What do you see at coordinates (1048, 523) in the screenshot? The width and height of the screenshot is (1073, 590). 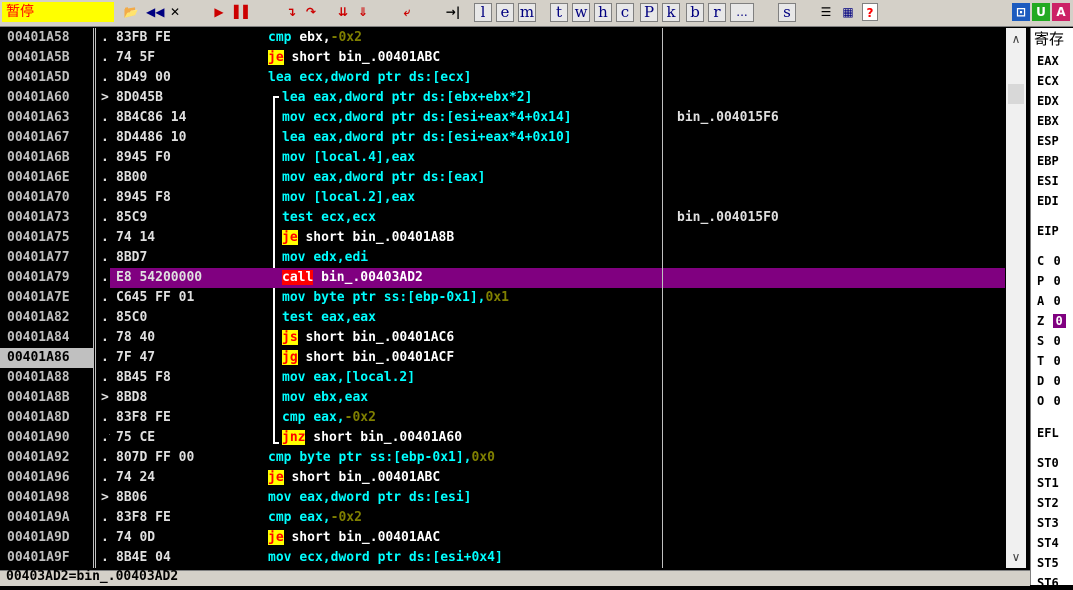 I see `register-st3: ST3` at bounding box center [1048, 523].